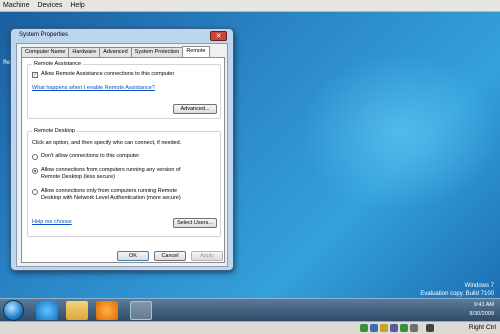 This screenshot has height=334, width=500. What do you see at coordinates (196, 51) in the screenshot?
I see `tab-remote: Remote` at bounding box center [196, 51].